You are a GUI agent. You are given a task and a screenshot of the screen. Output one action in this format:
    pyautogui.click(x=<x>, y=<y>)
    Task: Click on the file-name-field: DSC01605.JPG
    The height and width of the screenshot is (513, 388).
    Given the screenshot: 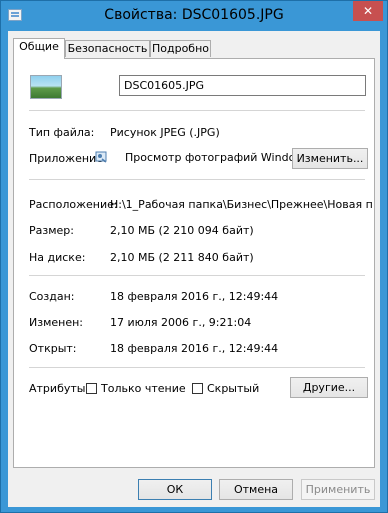 What is the action you would take?
    pyautogui.click(x=242, y=85)
    